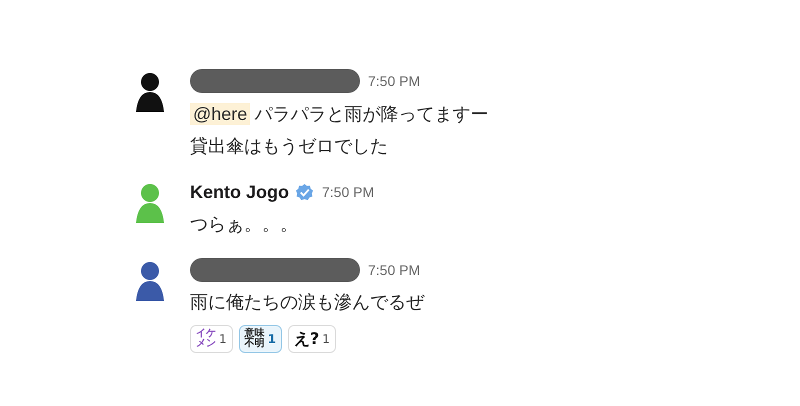  What do you see at coordinates (371, 114) in the screenshot?
I see `message-text: パラパラと雨が降ってますー` at bounding box center [371, 114].